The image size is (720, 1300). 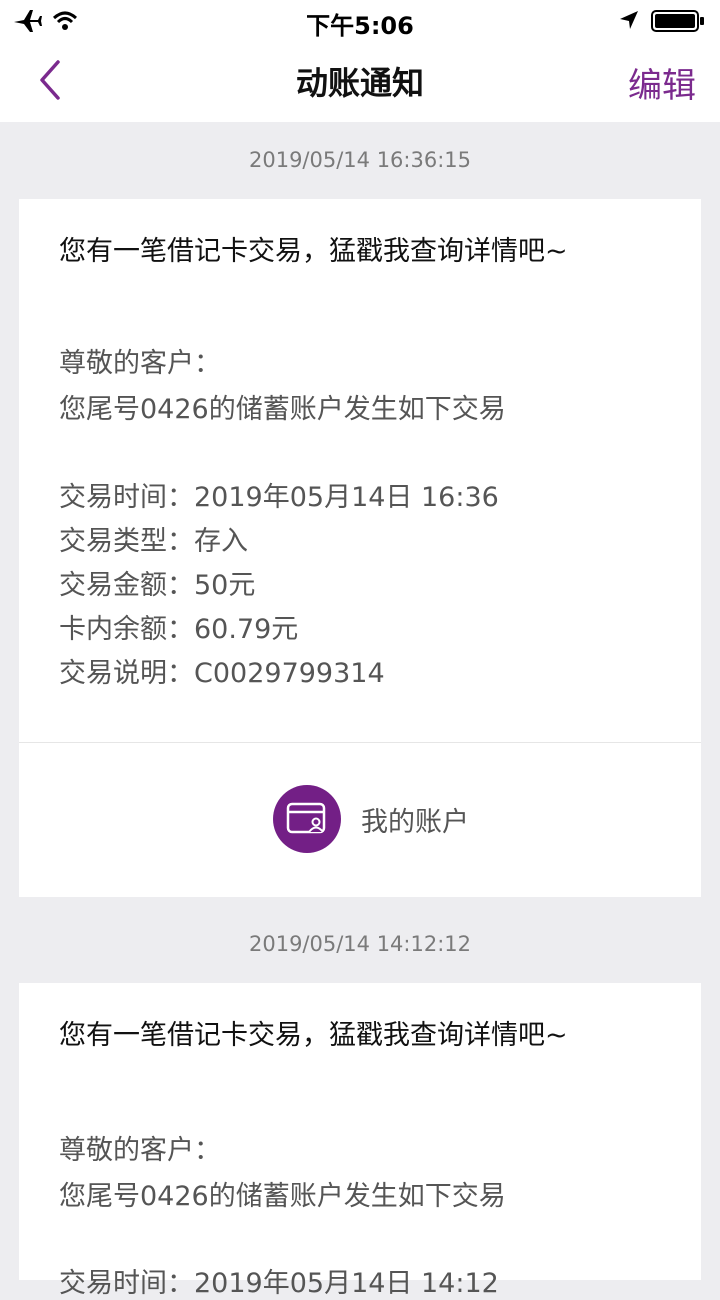 I want to click on status-right, so click(x=663, y=22).